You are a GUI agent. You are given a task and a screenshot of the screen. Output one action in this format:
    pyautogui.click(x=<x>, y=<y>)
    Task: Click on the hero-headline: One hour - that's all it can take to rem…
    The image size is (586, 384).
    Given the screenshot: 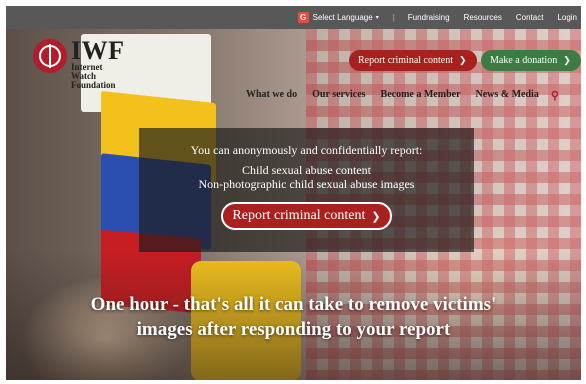 What is the action you would take?
    pyautogui.click(x=293, y=317)
    